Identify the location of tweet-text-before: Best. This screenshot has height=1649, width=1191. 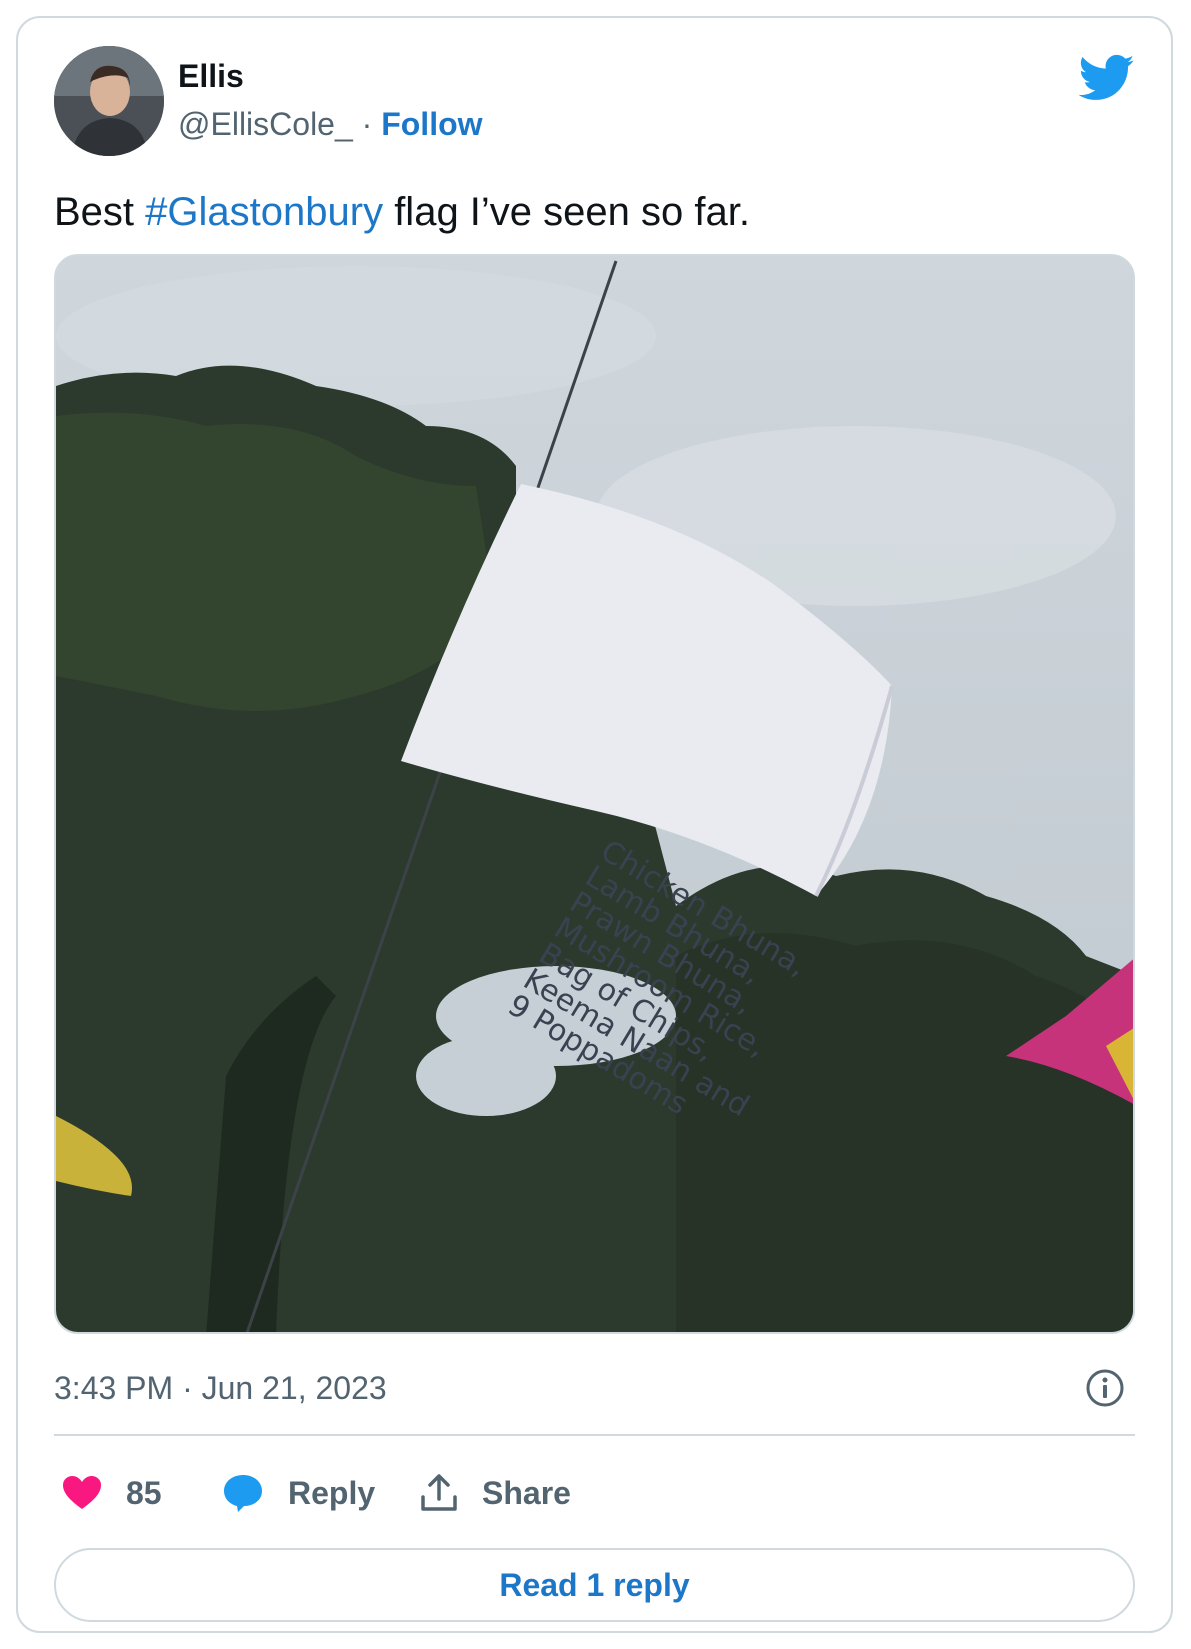
(100, 212).